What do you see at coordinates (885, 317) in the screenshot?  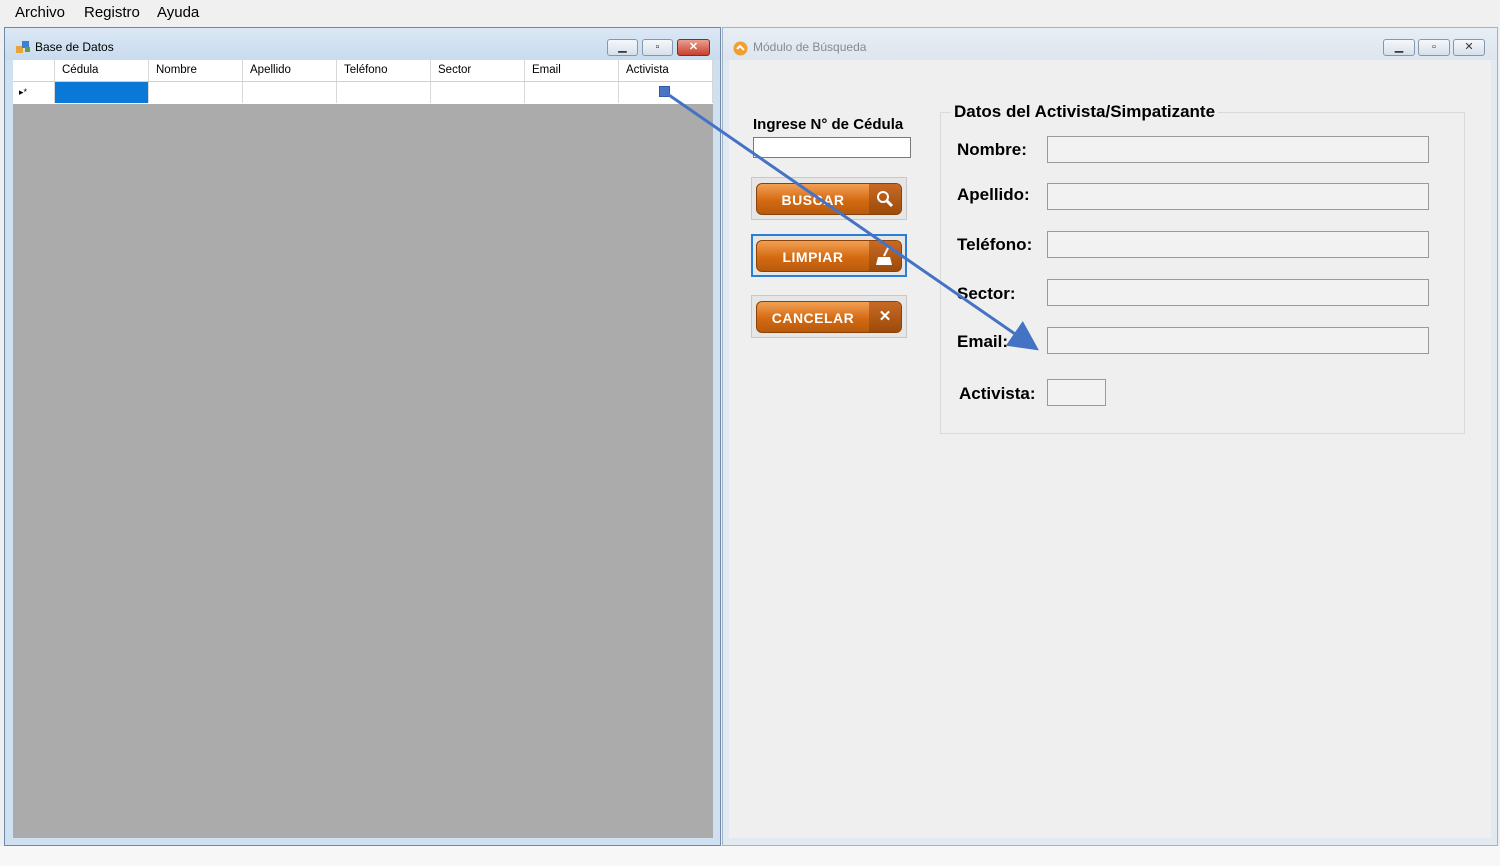 I see `x-icon: ✕` at bounding box center [885, 317].